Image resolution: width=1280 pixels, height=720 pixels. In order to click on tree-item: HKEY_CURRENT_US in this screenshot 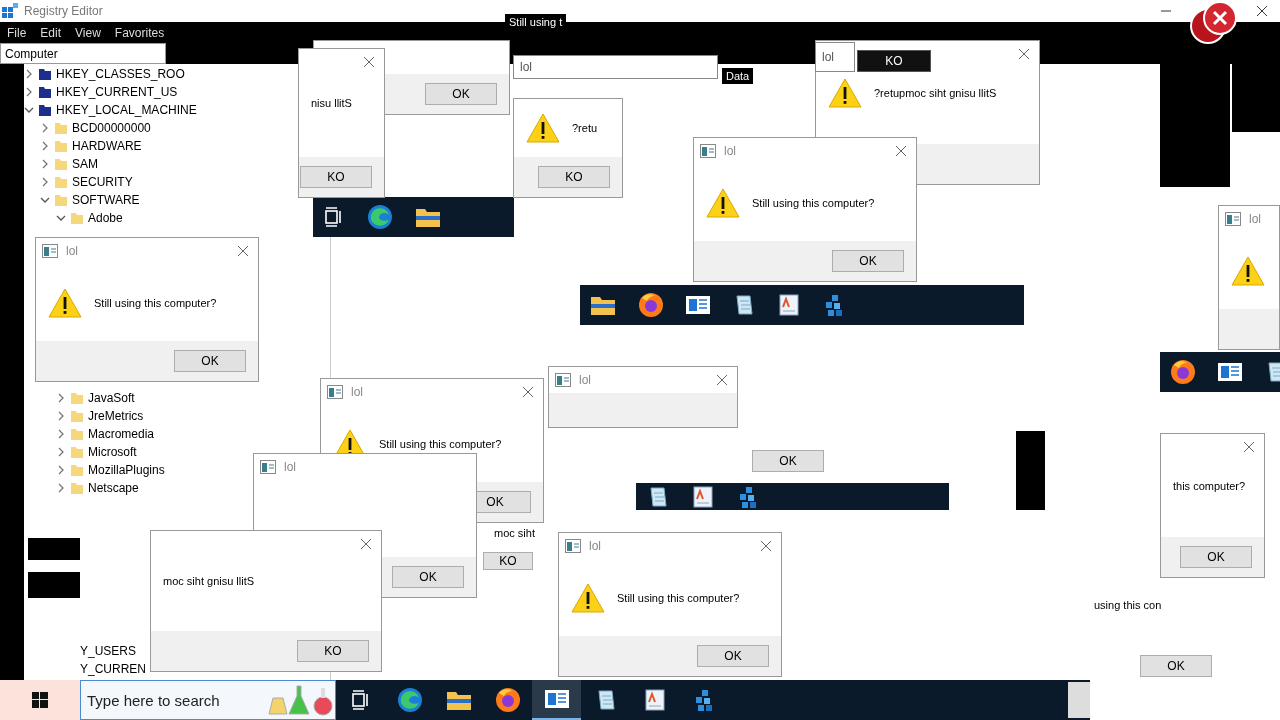, I will do `click(117, 92)`.